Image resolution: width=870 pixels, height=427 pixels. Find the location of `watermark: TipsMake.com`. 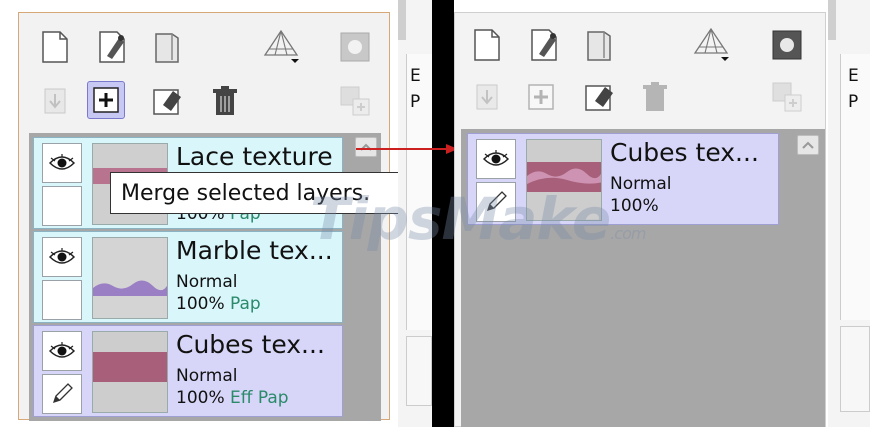

watermark: TipsMake.com is located at coordinates (478, 219).